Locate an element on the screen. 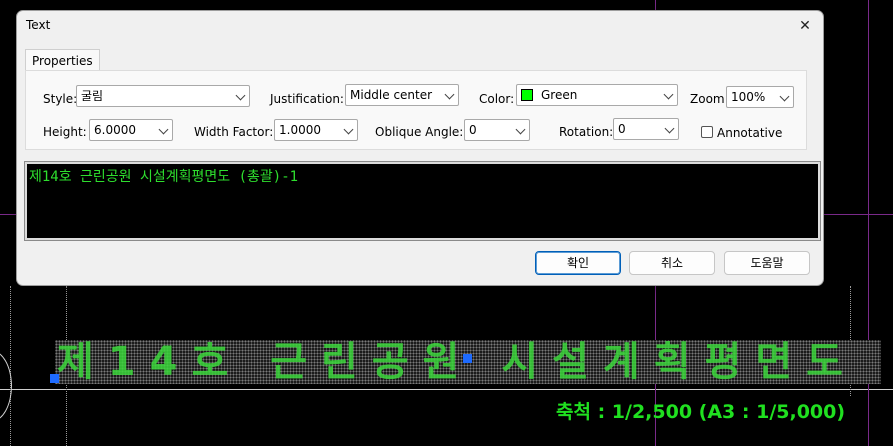 The height and width of the screenshot is (446, 893). height-value: 6.0000 is located at coordinates (115, 130).